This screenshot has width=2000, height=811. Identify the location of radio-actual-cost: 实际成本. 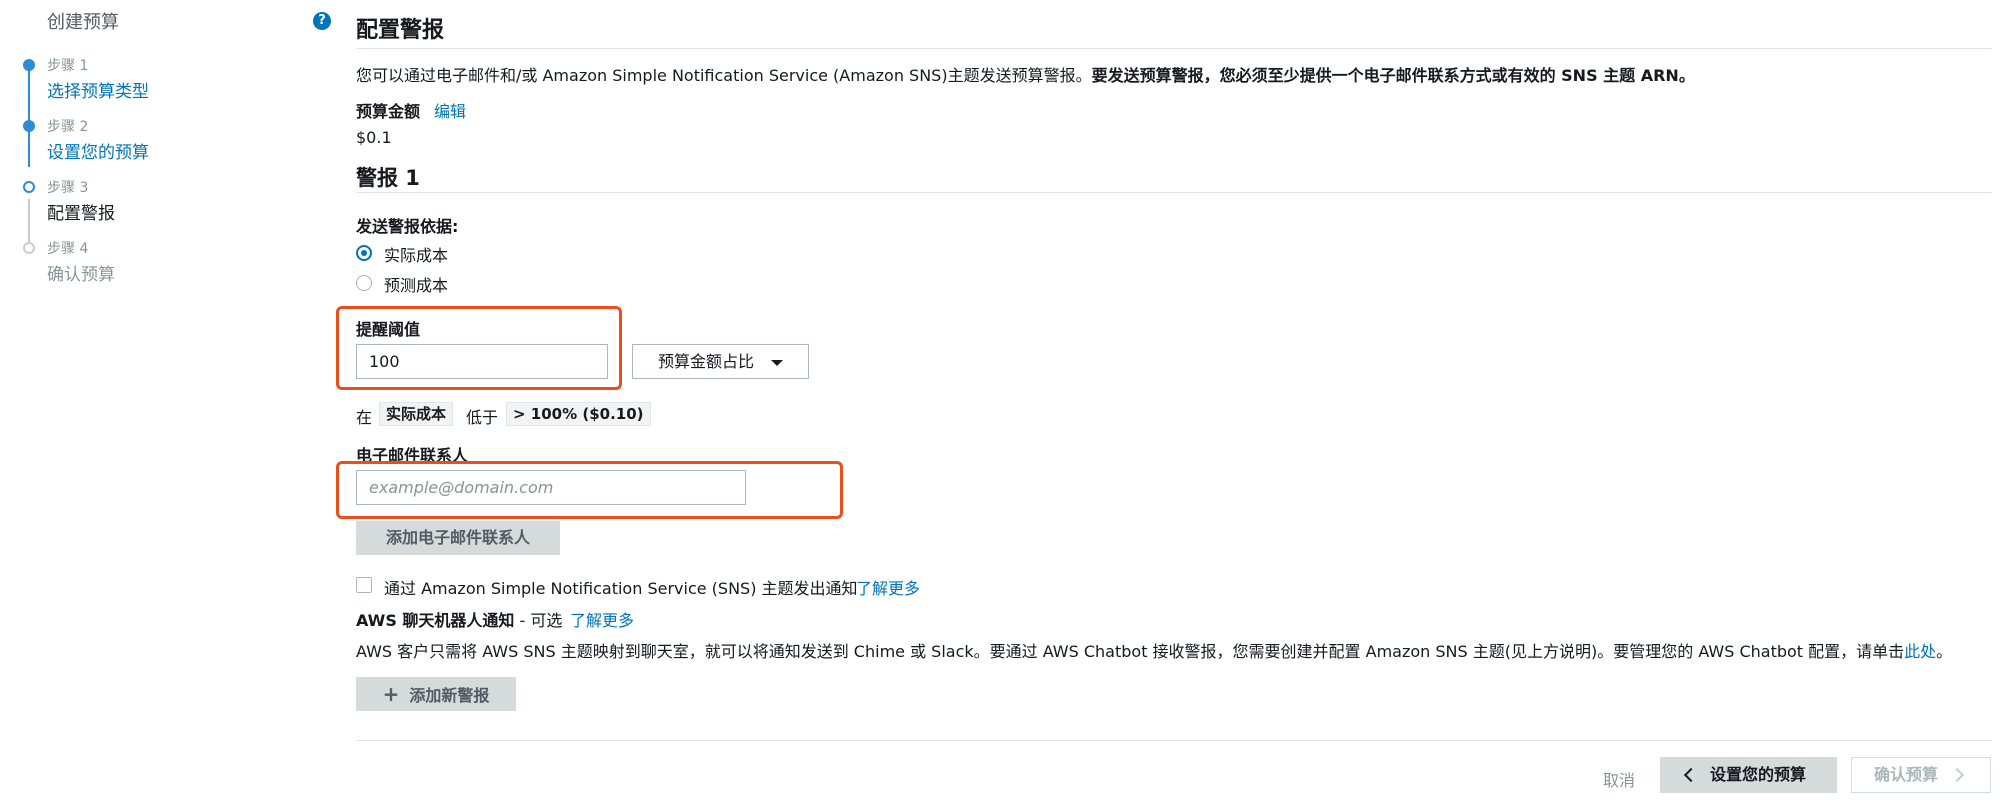
(456, 254).